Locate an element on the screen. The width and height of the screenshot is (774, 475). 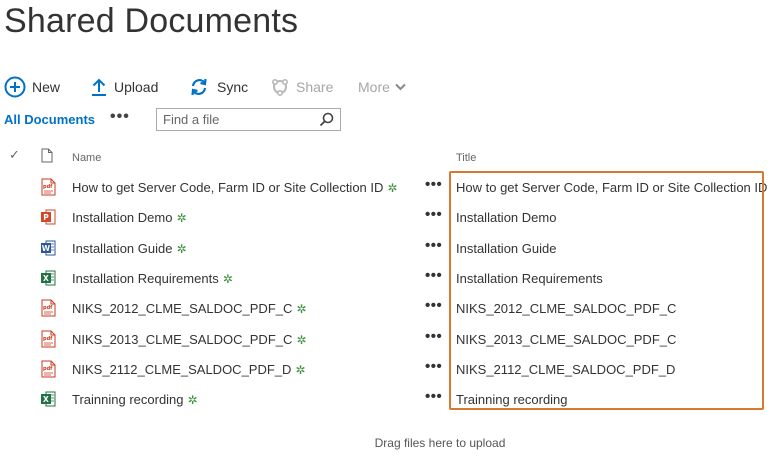
svg-text: W is located at coordinates (46, 248).